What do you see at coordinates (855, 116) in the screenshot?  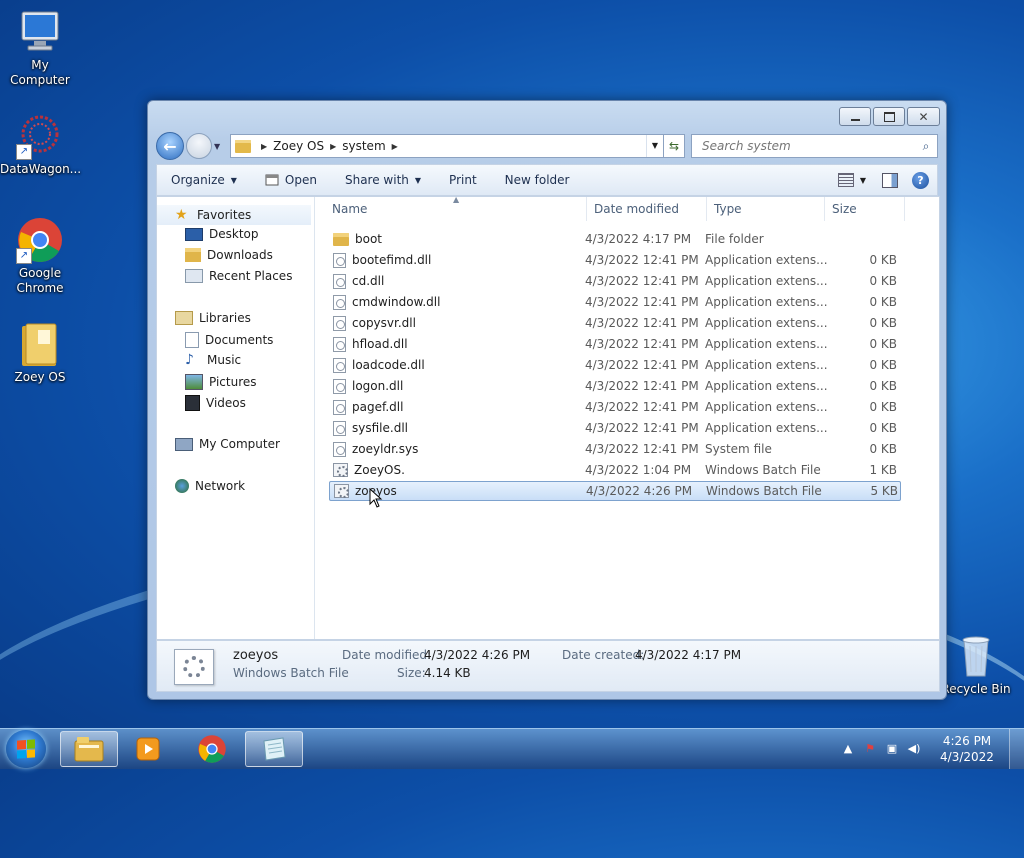 I see `minimize-button` at bounding box center [855, 116].